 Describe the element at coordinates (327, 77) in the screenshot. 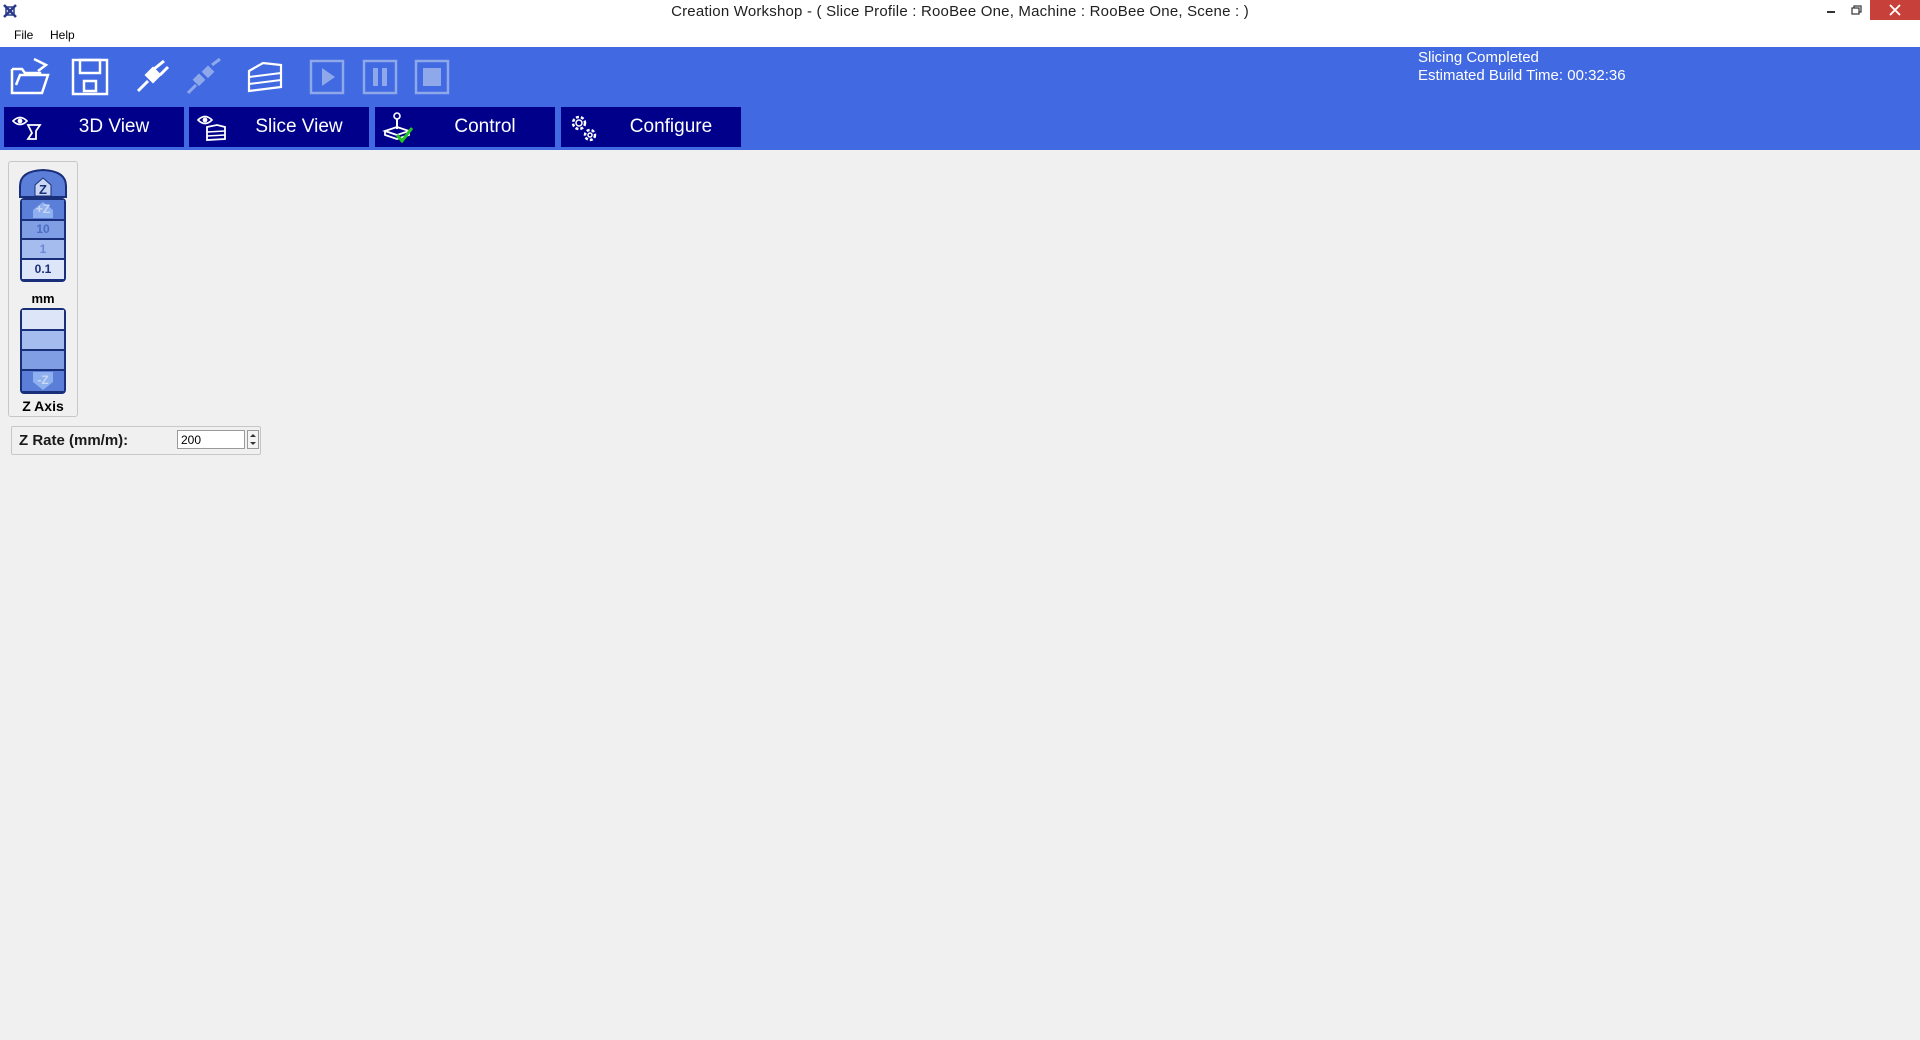

I see `play-icon` at that location.